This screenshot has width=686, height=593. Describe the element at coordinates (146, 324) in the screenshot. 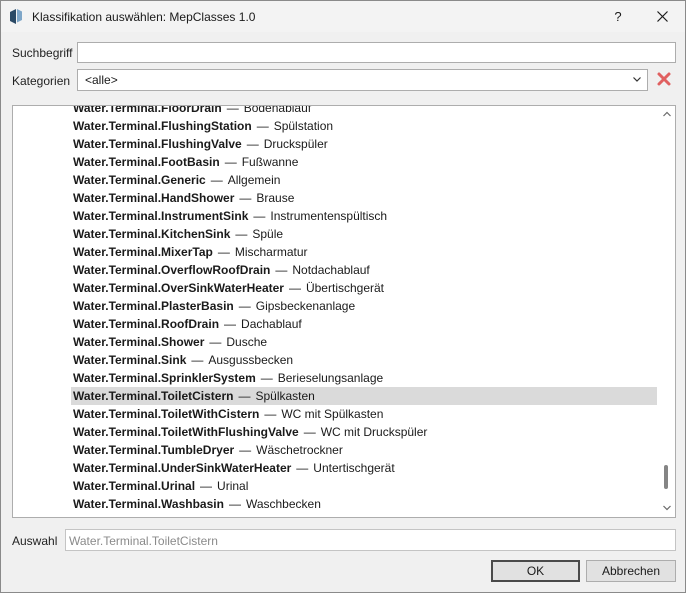

I see `list-item-code: Water.Terminal.RoofDrain` at that location.